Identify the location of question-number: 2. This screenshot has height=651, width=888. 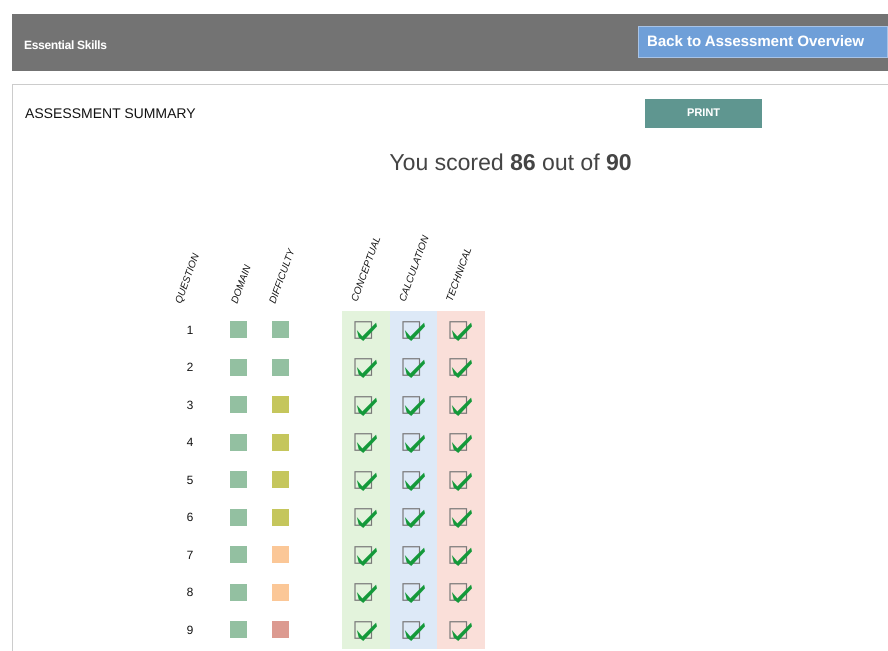
(190, 367).